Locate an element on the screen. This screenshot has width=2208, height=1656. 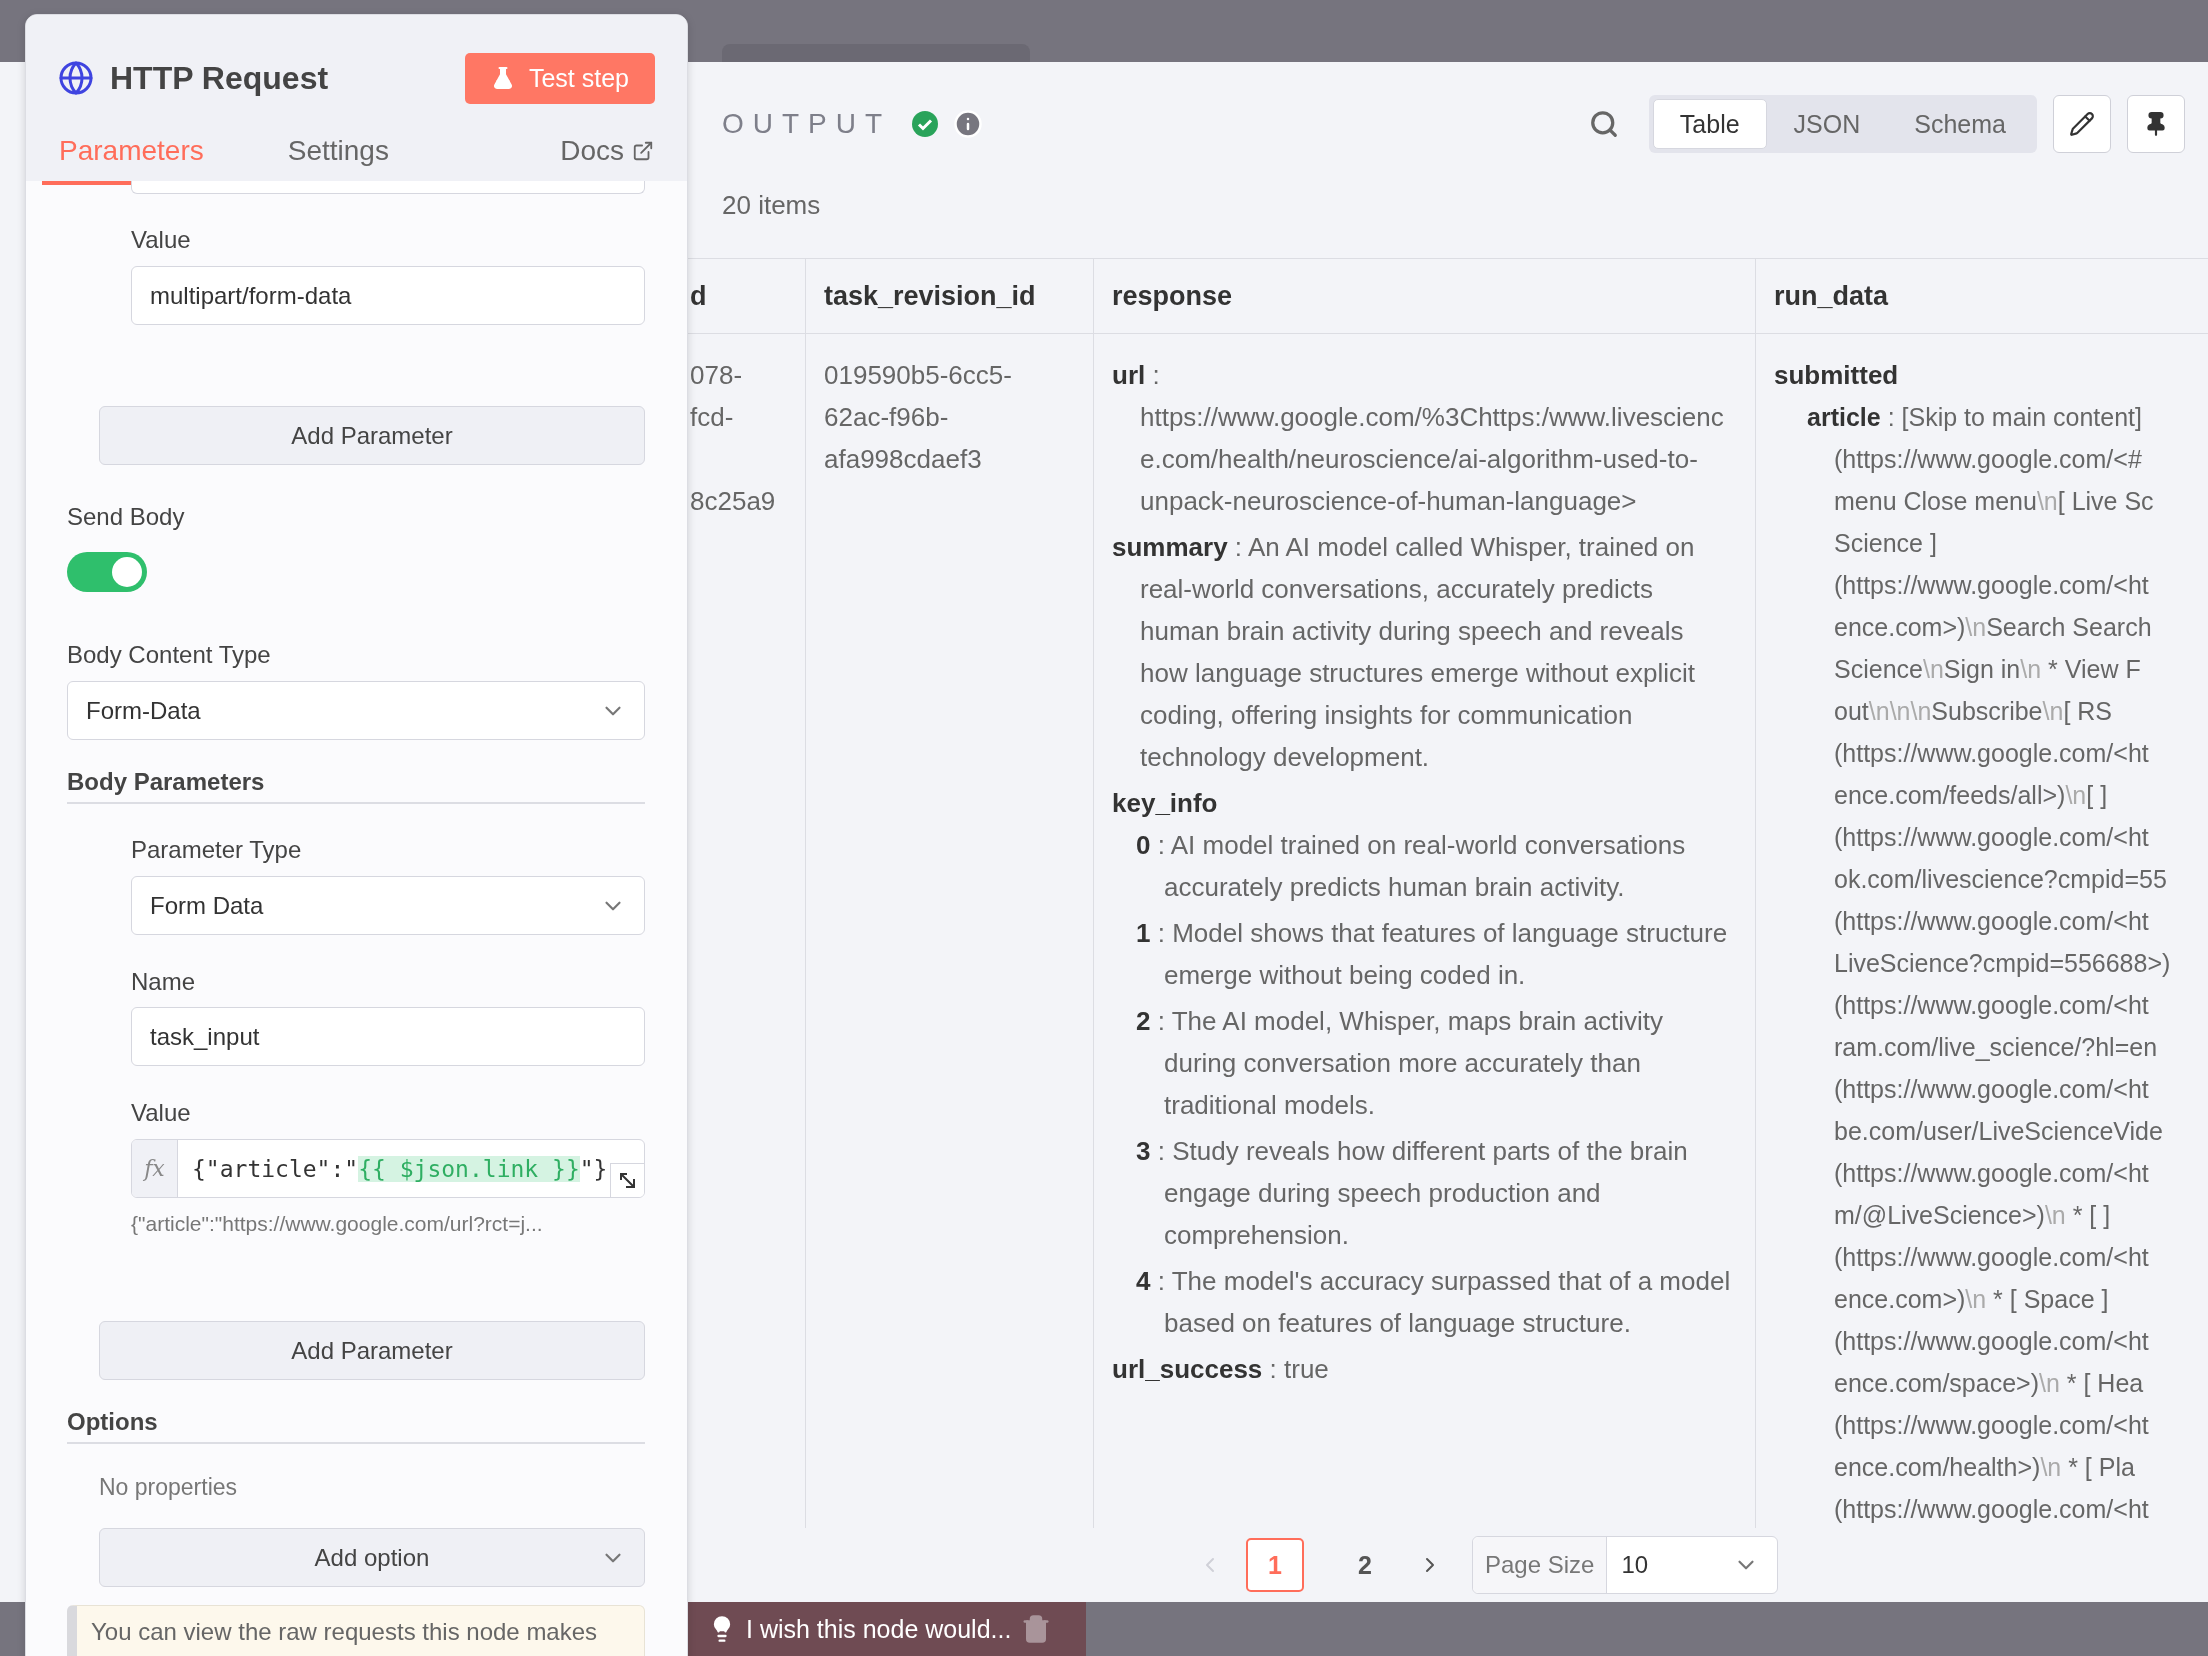
field-entry: 1 : Model shows that features of language structure emerge without being coded in. is located at coordinates (1432, 954).